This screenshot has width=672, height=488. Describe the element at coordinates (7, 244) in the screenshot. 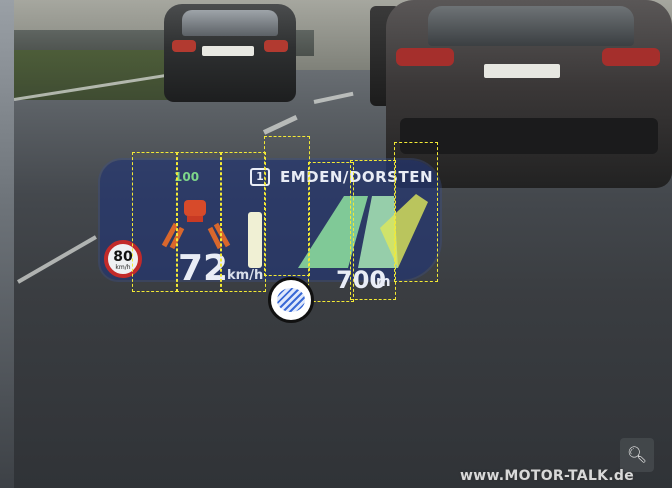

I see `left-edge-strip` at that location.